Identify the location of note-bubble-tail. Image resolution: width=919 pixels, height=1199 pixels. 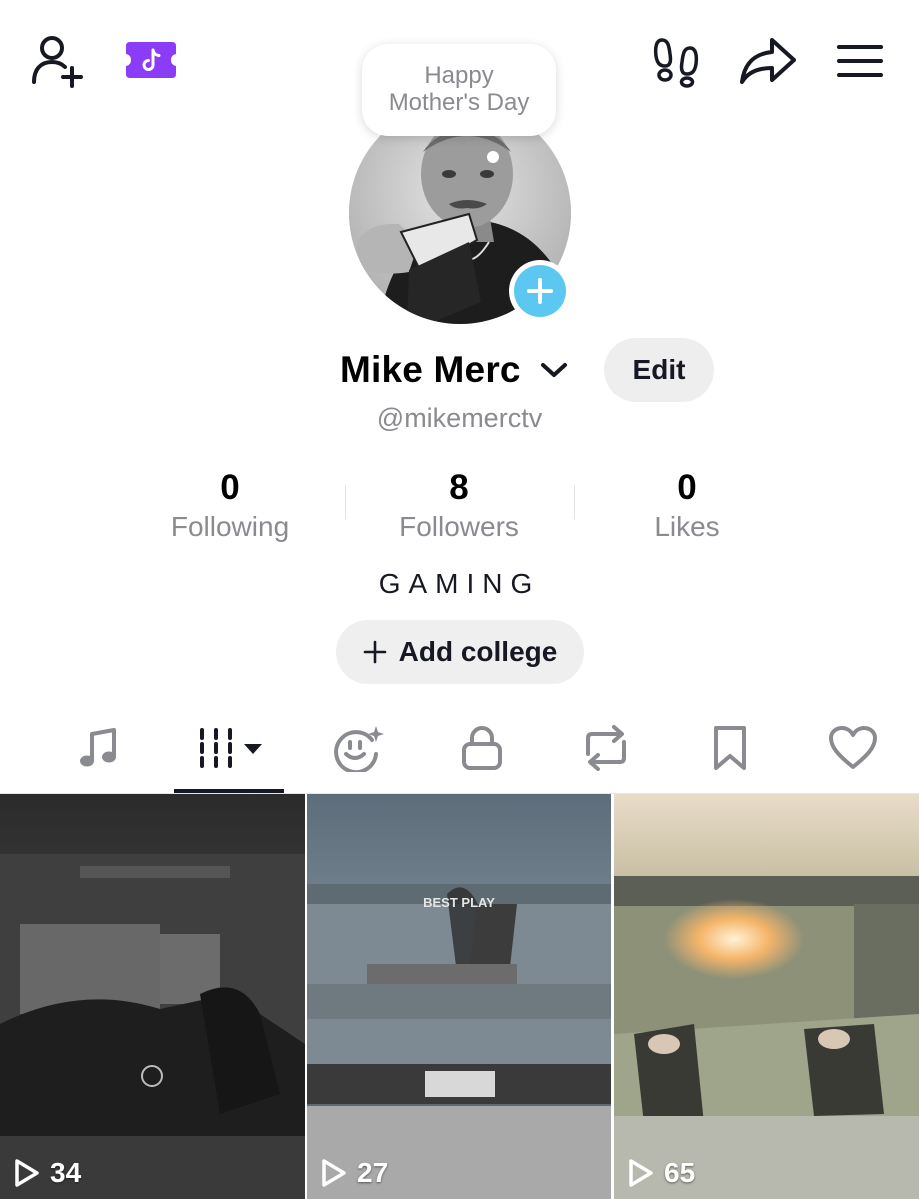
(493, 157).